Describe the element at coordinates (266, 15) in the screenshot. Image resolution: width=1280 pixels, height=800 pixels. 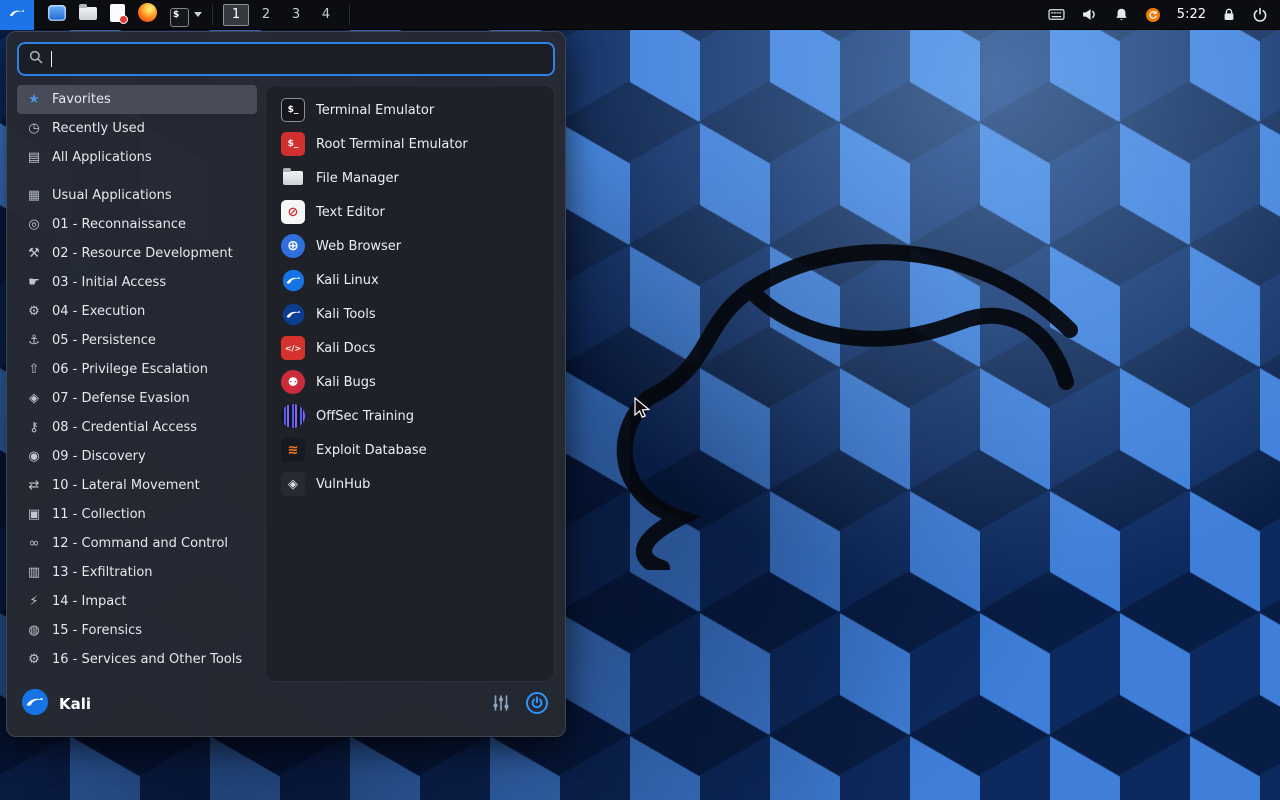
I see `workspace-button: 2` at that location.